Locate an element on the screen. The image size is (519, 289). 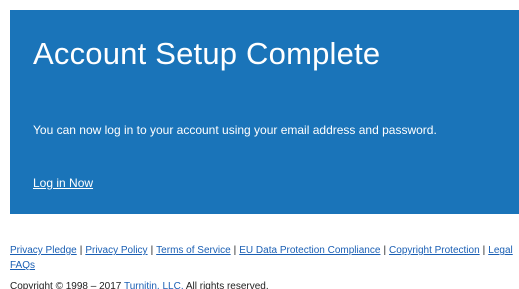
privacy-policy-link: Privacy Policy is located at coordinates (116, 250).